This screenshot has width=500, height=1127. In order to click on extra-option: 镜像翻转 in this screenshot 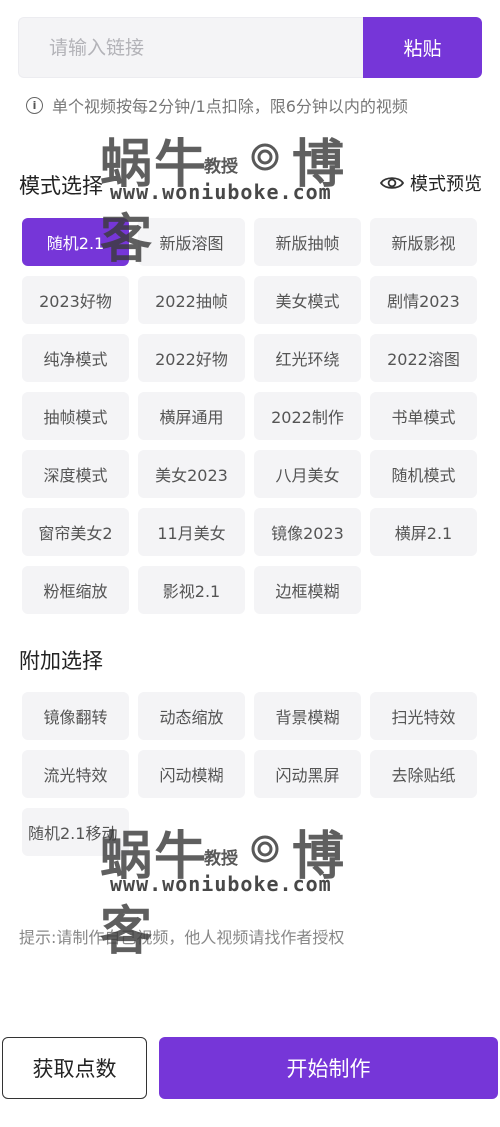, I will do `click(75, 716)`.